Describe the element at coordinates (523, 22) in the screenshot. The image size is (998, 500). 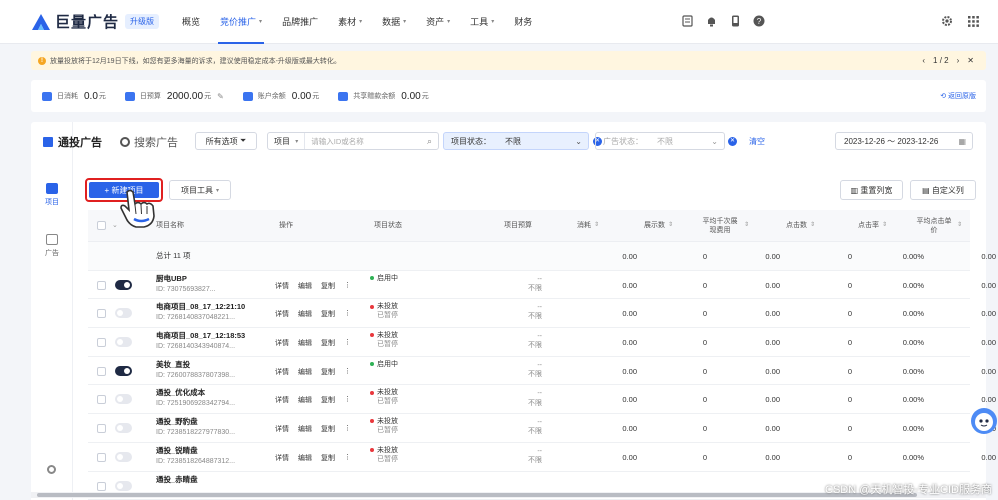
I see `nav-item-7: 财务` at that location.